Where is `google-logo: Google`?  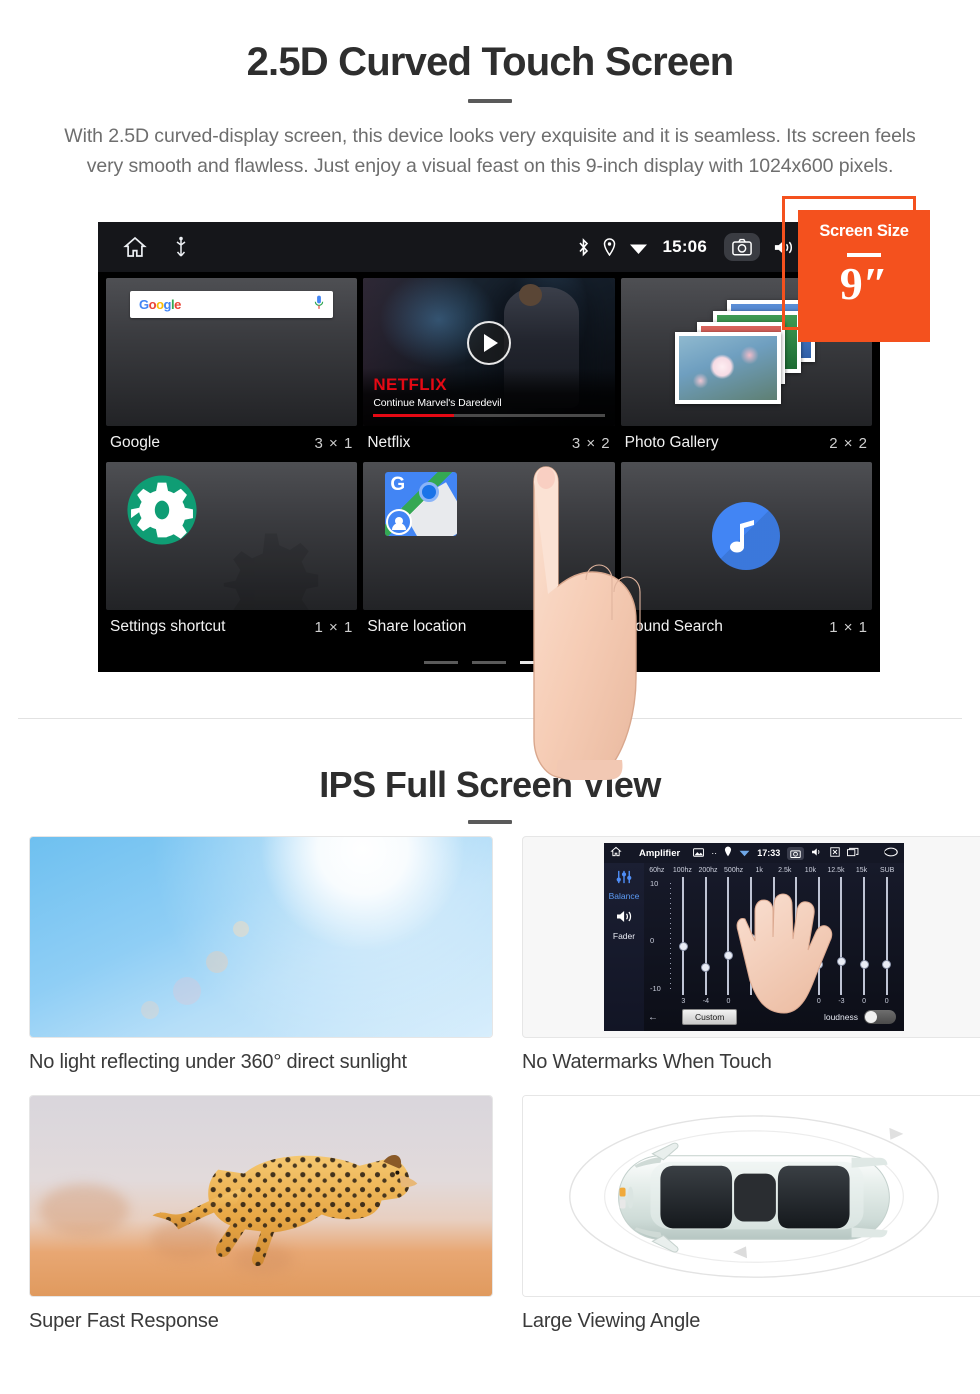
google-logo: Google is located at coordinates (160, 304).